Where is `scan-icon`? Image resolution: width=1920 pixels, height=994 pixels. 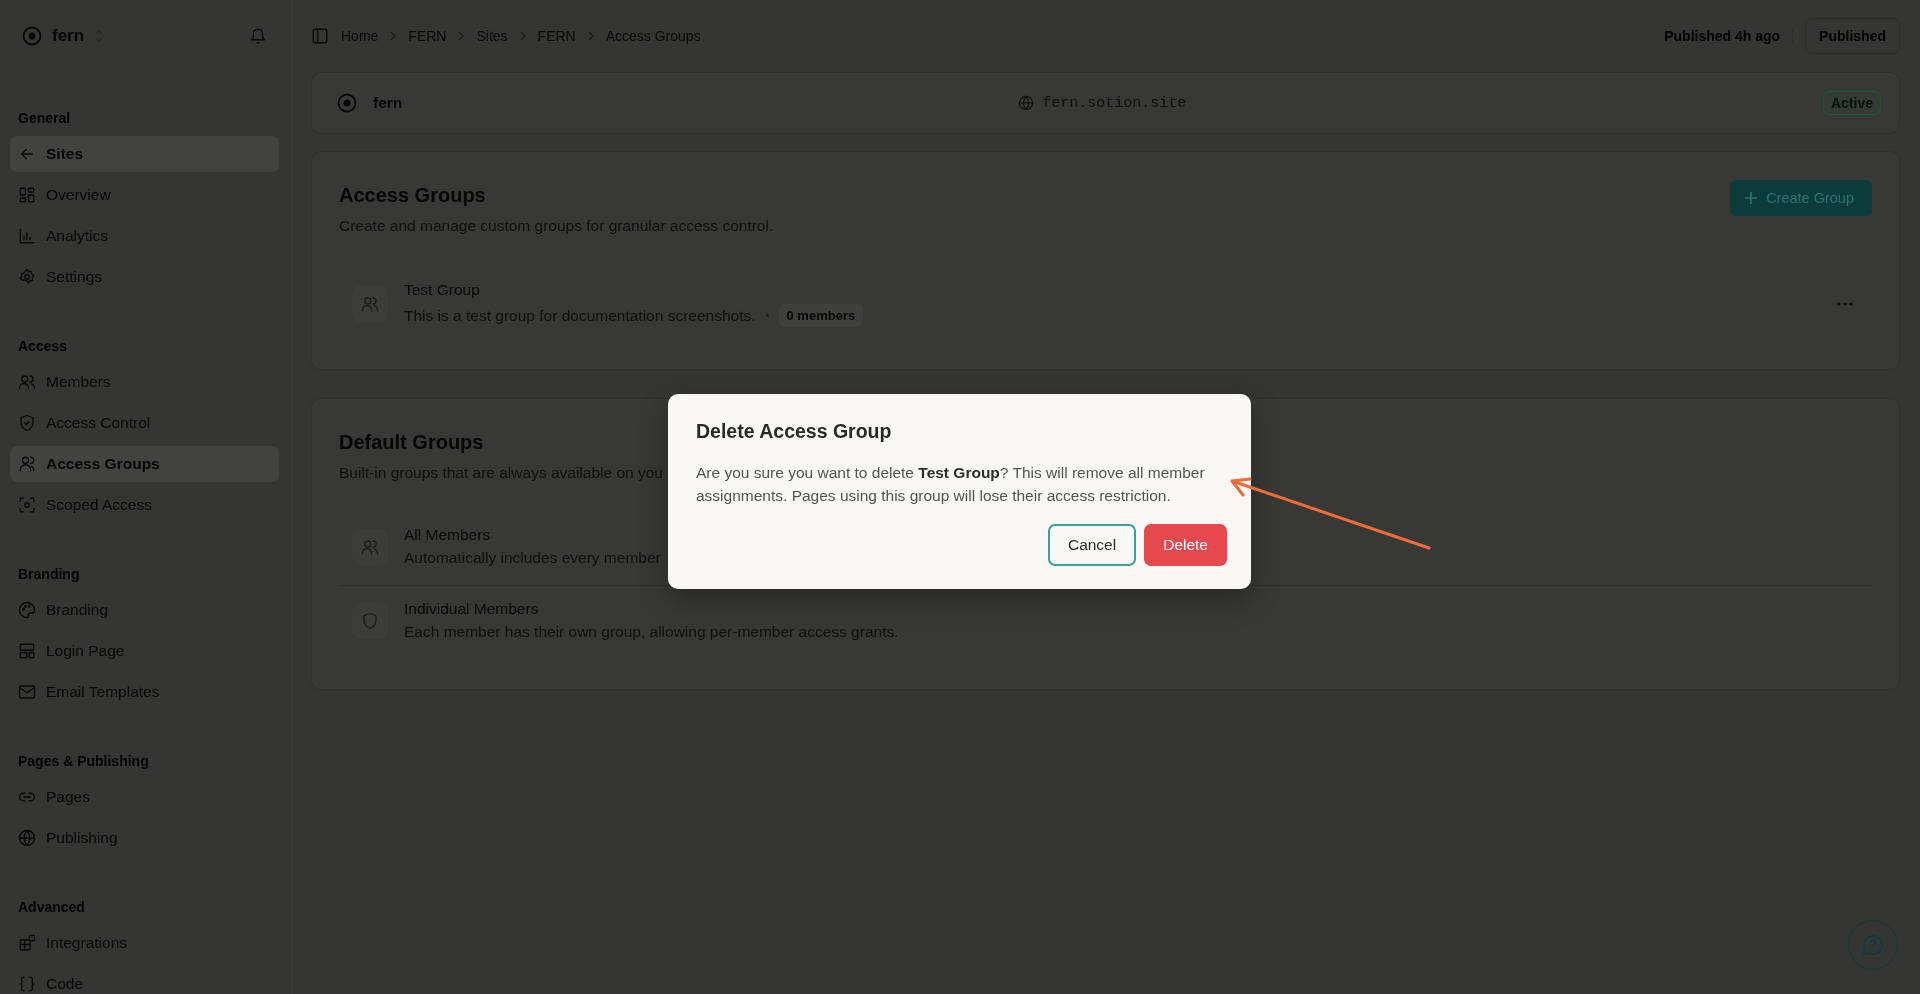
scan-icon is located at coordinates (27, 505).